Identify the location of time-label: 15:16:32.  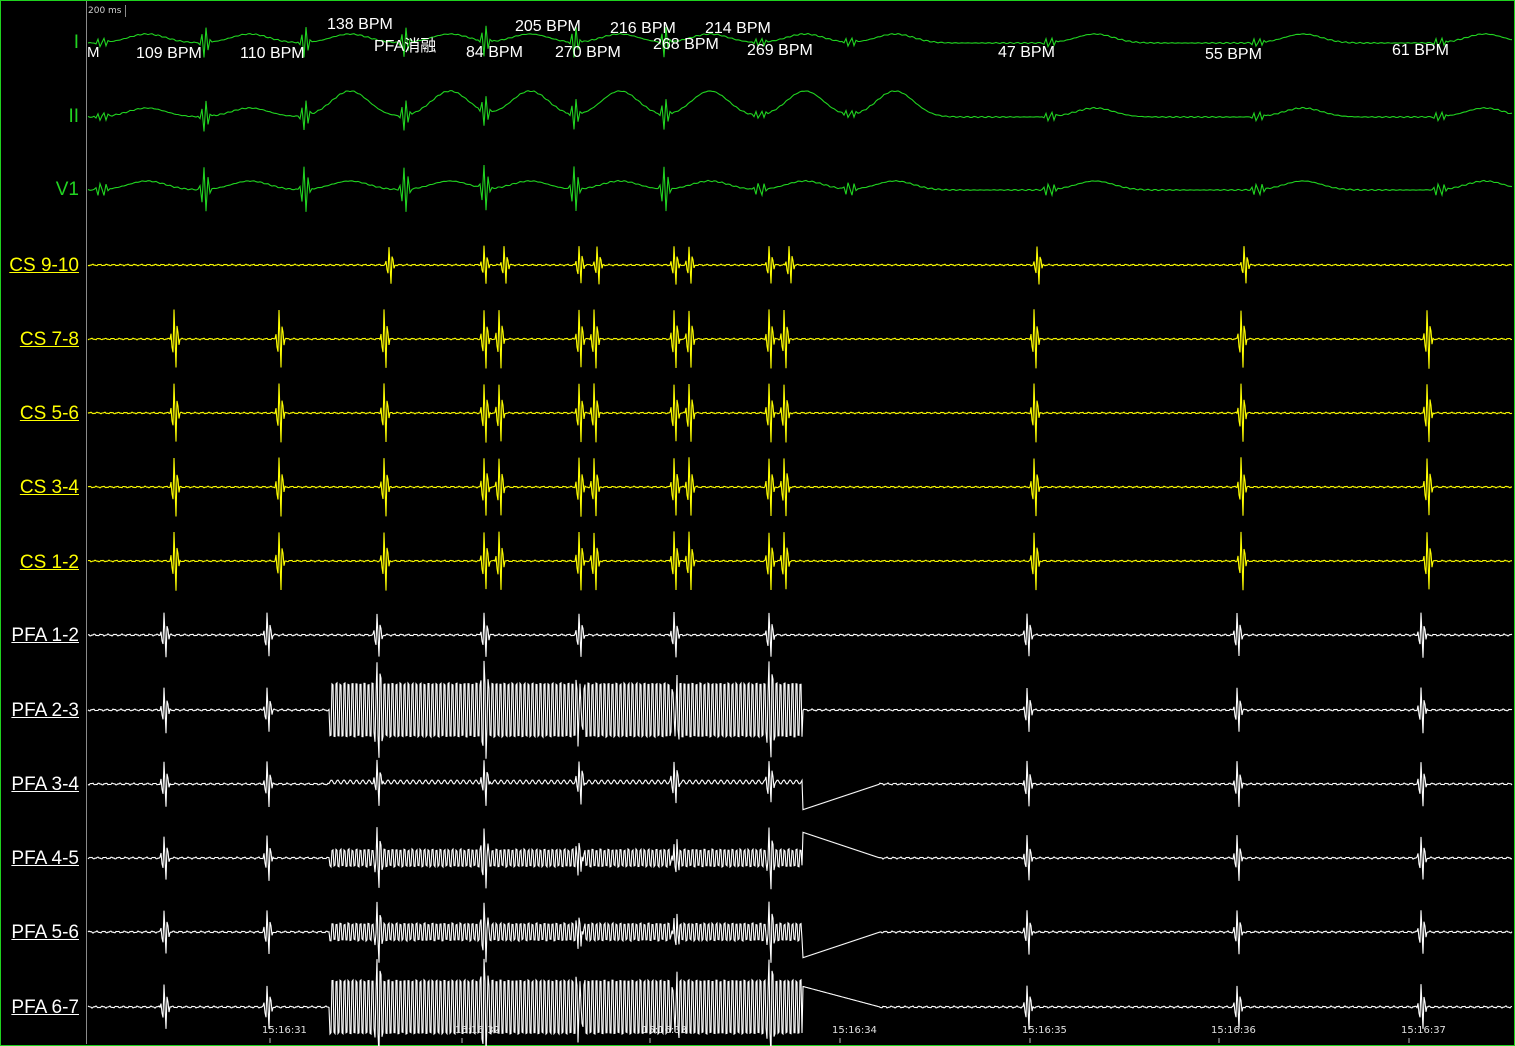
(477, 1030).